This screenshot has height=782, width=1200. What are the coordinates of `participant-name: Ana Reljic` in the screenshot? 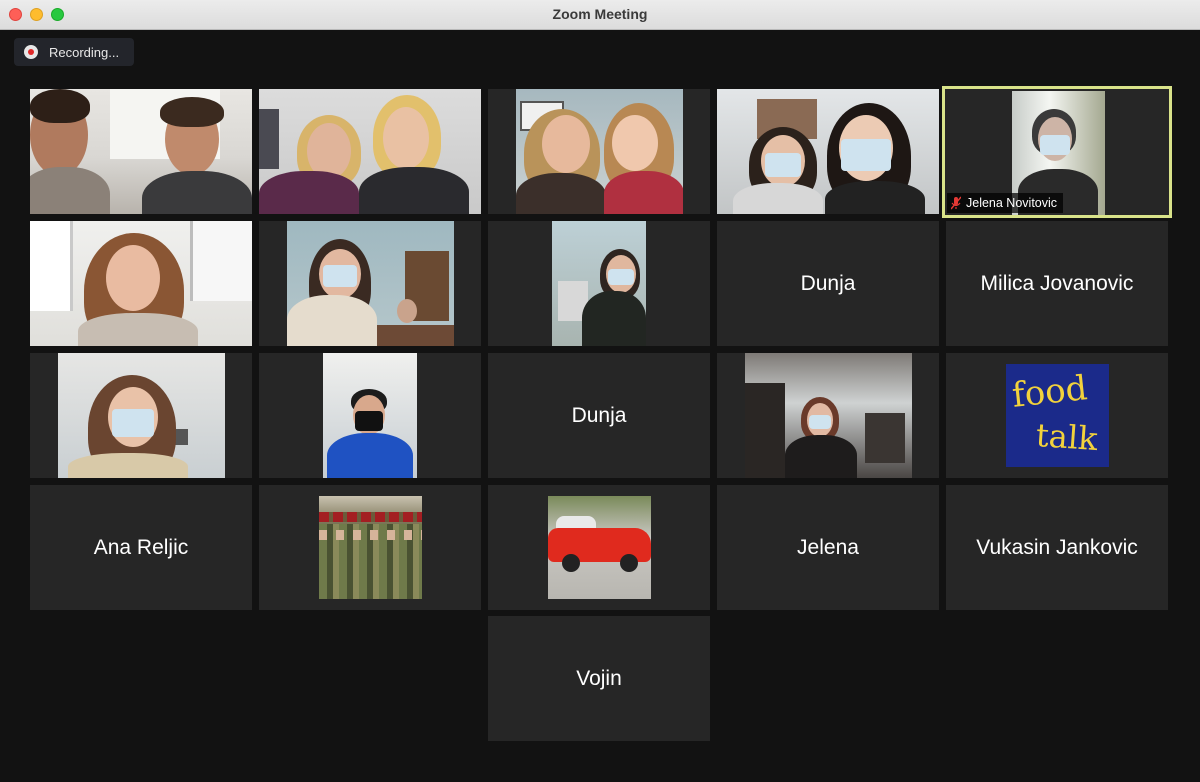 It's located at (141, 547).